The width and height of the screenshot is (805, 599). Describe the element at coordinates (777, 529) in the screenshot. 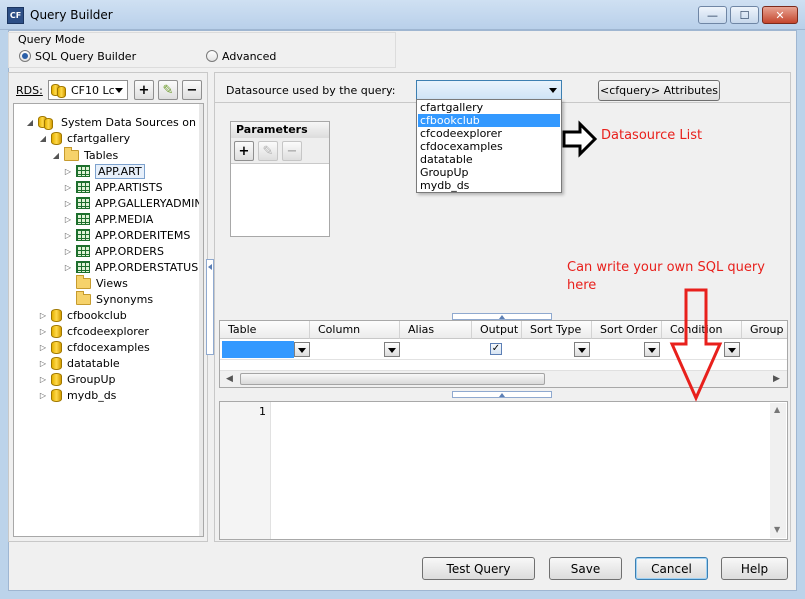

I see `scroll-down-icon: ▼` at that location.